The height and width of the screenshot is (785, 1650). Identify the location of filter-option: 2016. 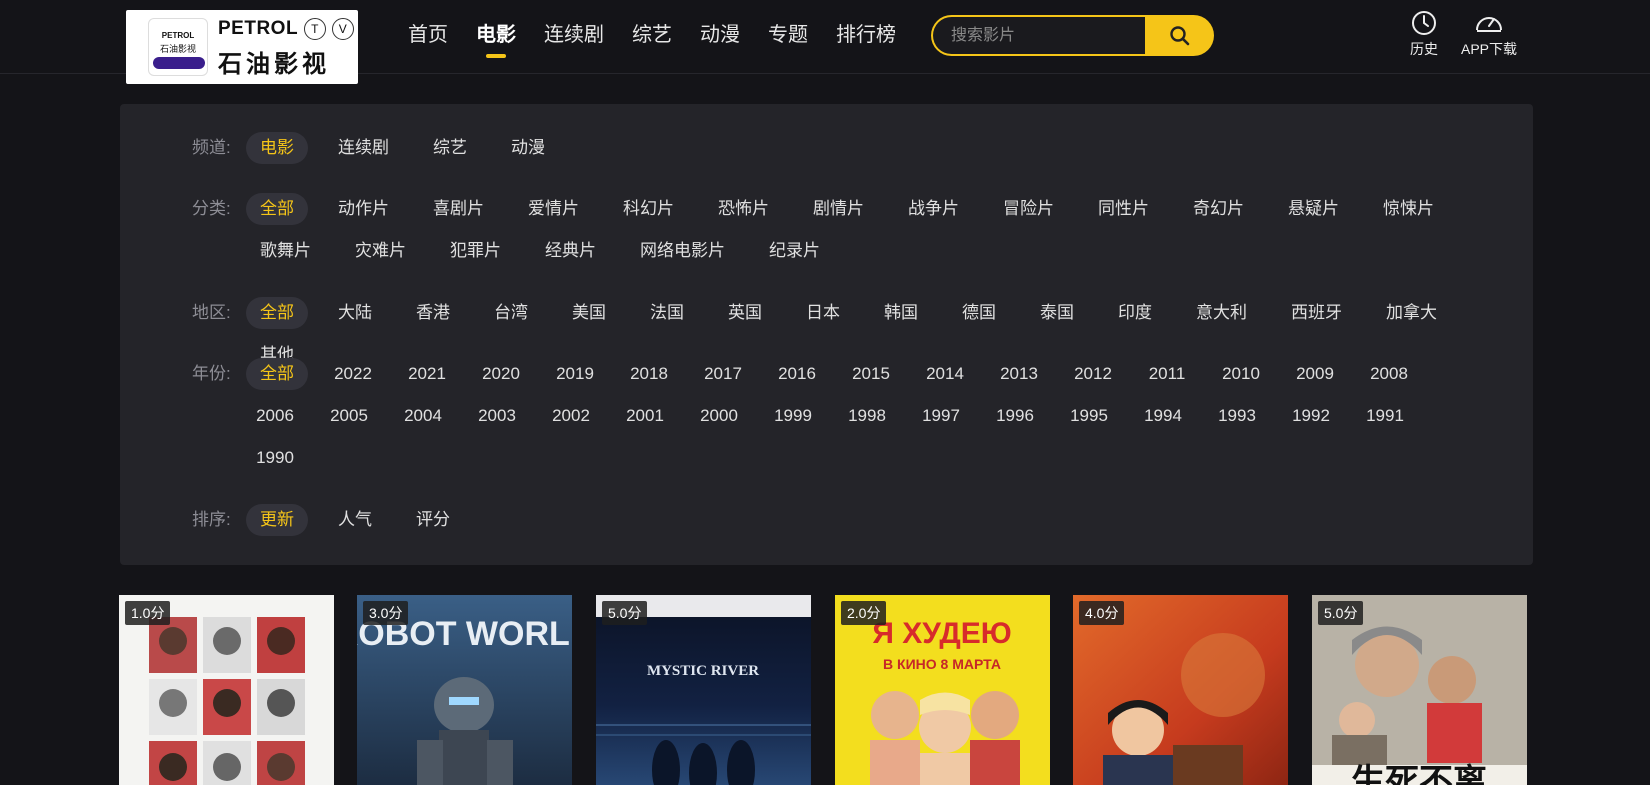
(797, 374).